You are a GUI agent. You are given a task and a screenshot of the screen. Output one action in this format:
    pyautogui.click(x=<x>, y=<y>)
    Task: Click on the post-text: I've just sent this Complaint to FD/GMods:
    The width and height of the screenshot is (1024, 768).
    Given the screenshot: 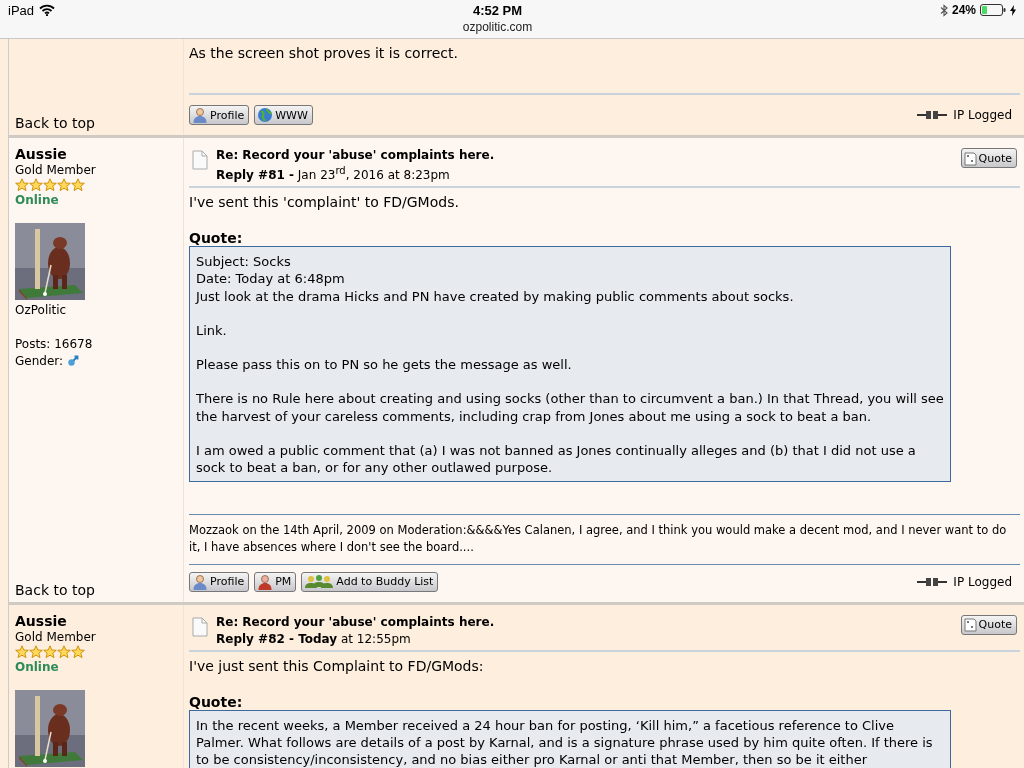 What is the action you would take?
    pyautogui.click(x=337, y=665)
    